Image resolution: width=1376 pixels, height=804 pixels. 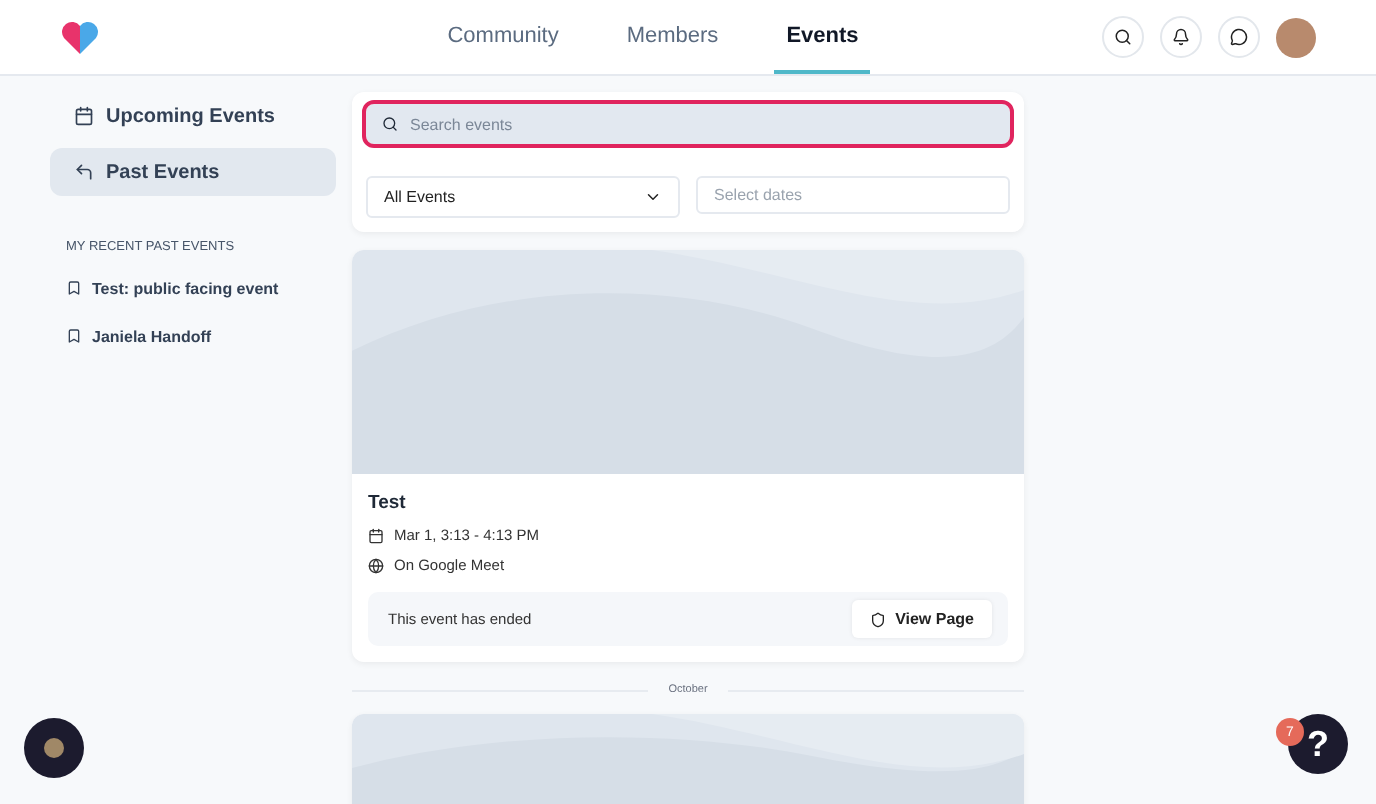 What do you see at coordinates (193, 172) in the screenshot?
I see `sidebar-item: Past Events` at bounding box center [193, 172].